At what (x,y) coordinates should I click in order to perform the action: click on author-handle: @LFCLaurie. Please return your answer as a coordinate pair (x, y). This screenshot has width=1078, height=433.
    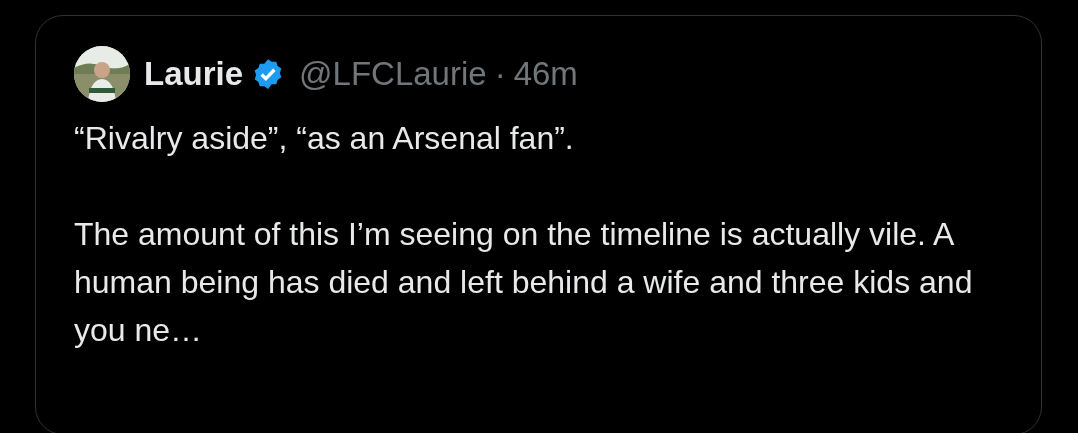
    Looking at the image, I should click on (393, 74).